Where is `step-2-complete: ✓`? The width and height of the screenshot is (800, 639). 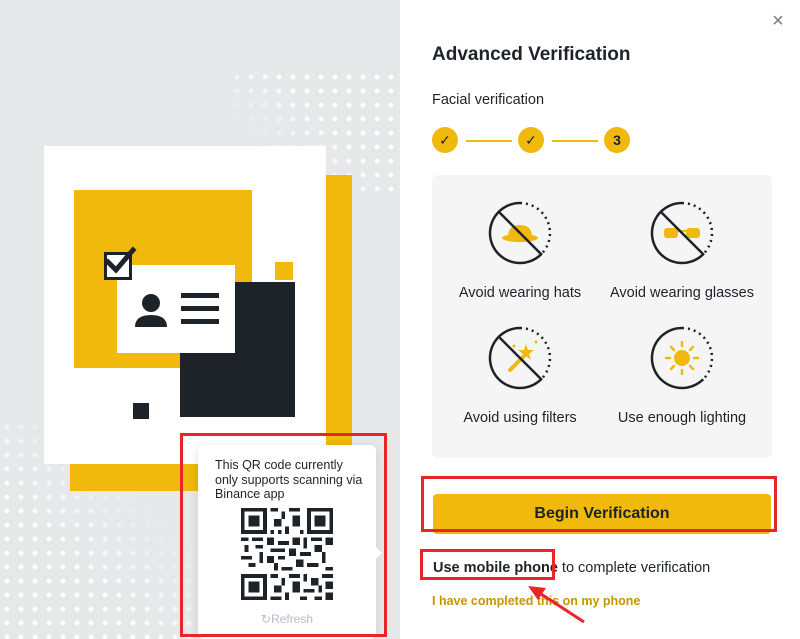 step-2-complete: ✓ is located at coordinates (531, 140).